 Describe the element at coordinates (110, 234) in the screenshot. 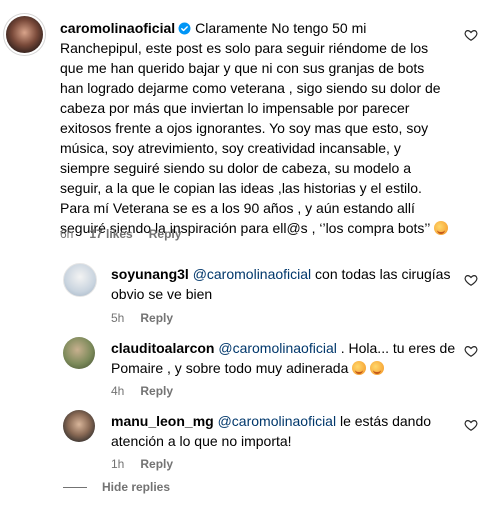

I see `likes-count: 17 likes` at that location.